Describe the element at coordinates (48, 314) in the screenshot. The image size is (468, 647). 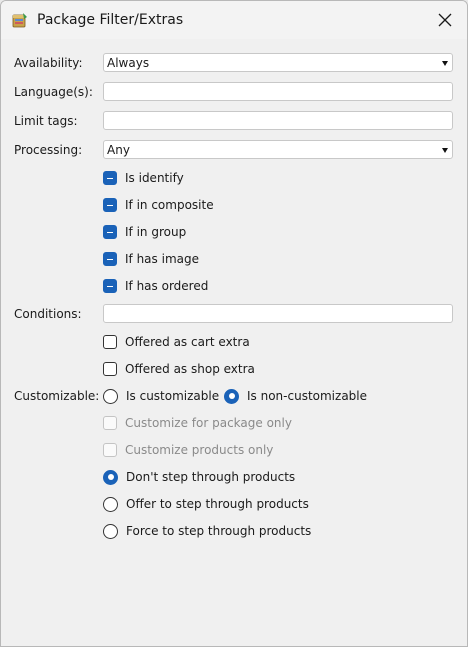
I see `conditions-label: Conditions:` at that location.